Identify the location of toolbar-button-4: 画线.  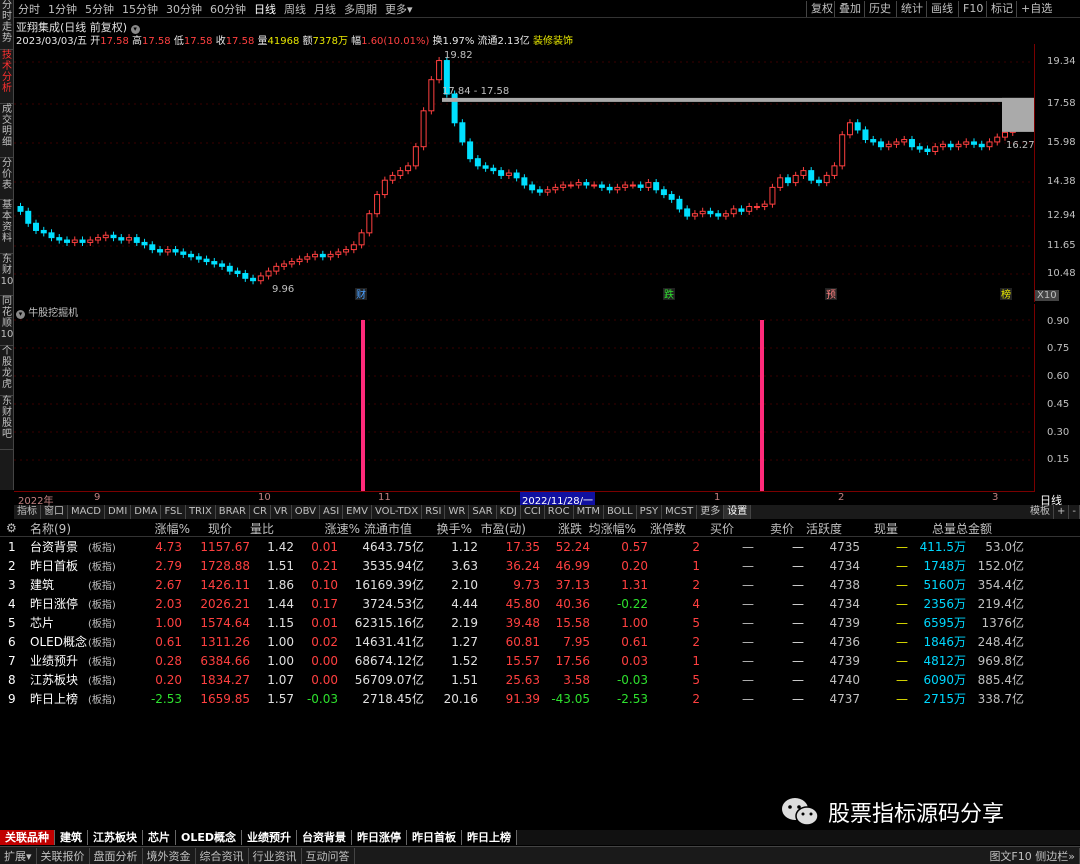
(941, 9).